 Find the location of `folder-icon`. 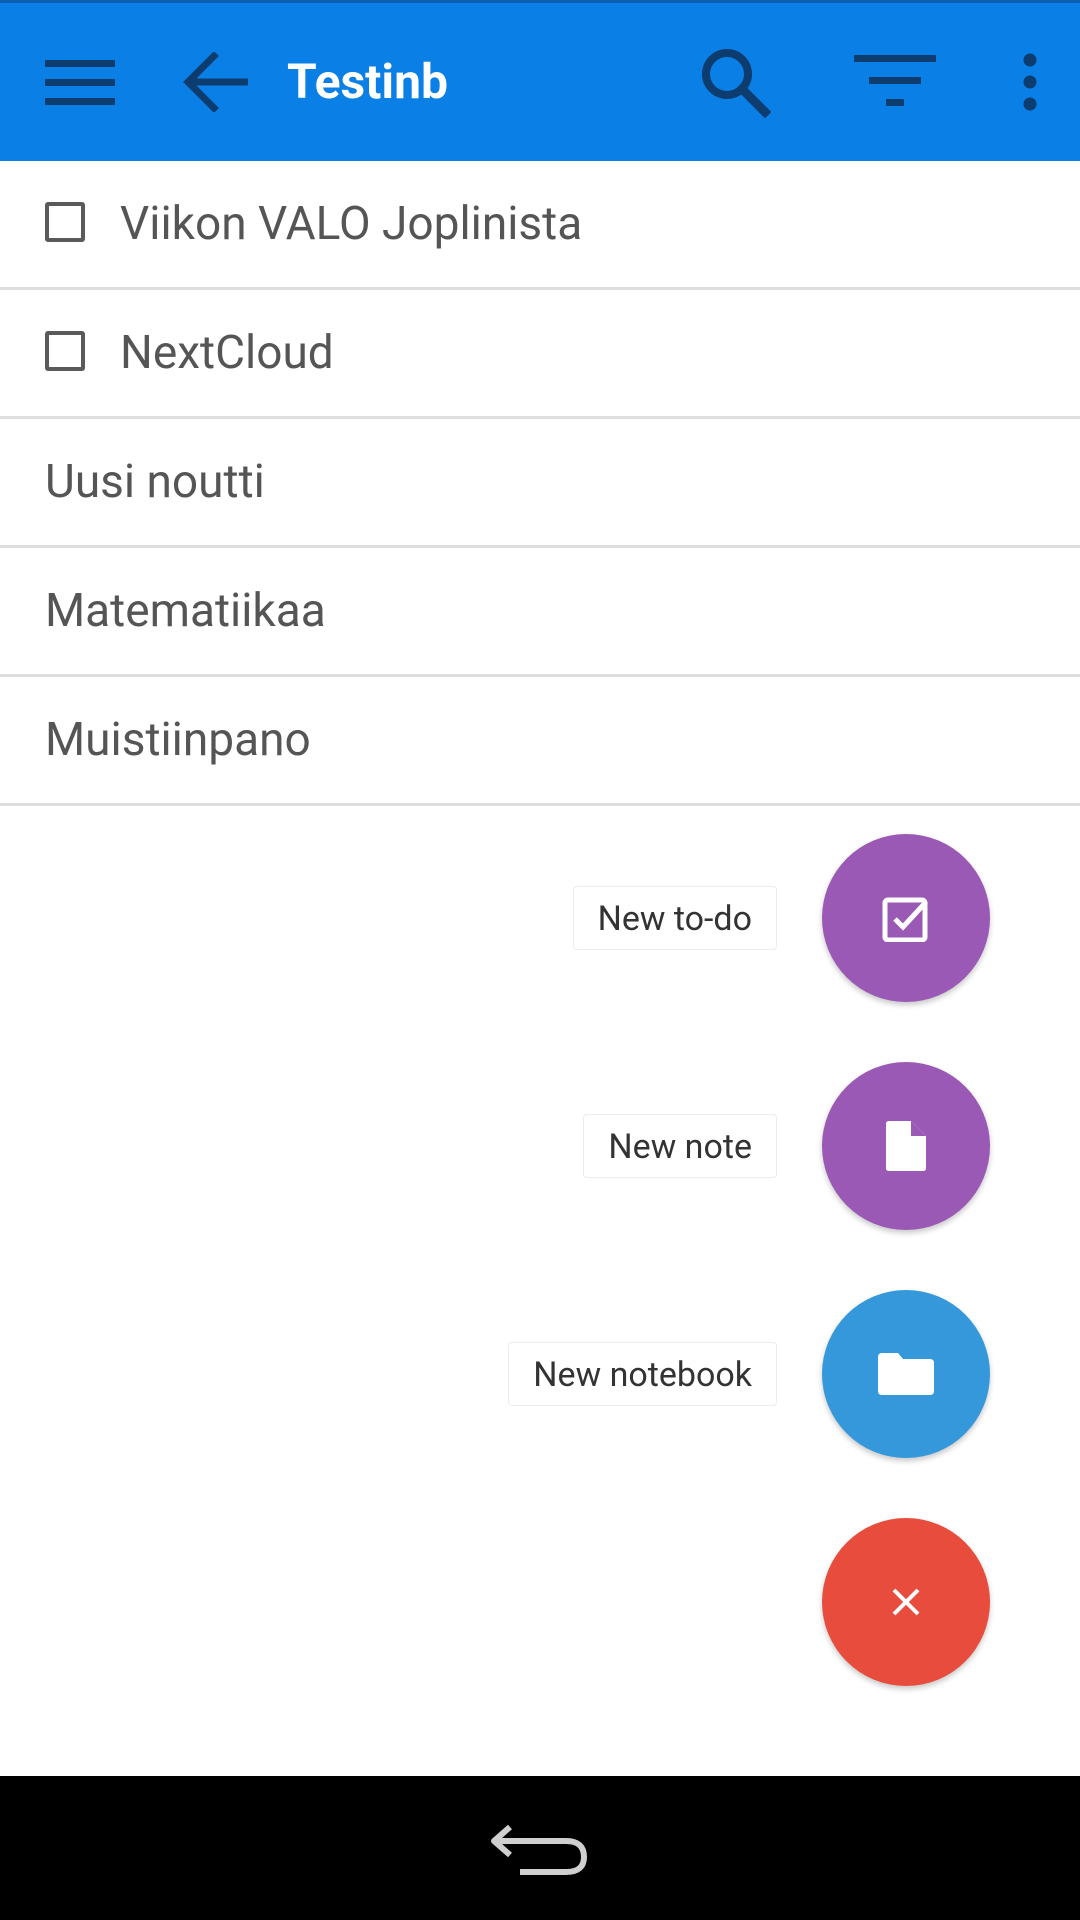

folder-icon is located at coordinates (906, 1374).